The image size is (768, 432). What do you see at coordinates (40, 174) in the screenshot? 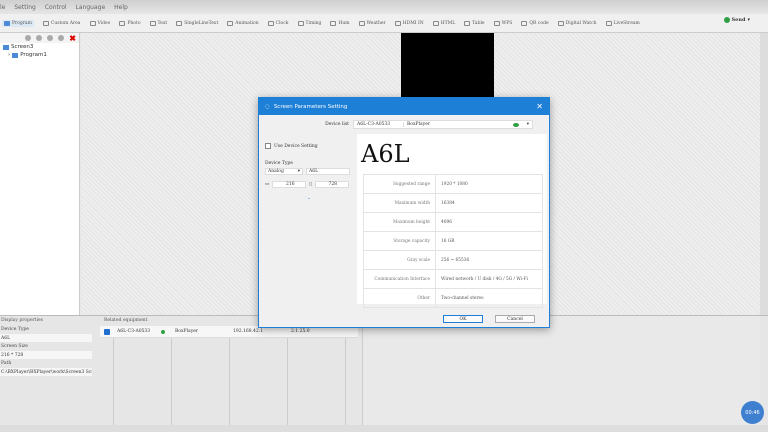
I see `program-tree-panel: ✖ Screen3 › Program1` at bounding box center [40, 174].